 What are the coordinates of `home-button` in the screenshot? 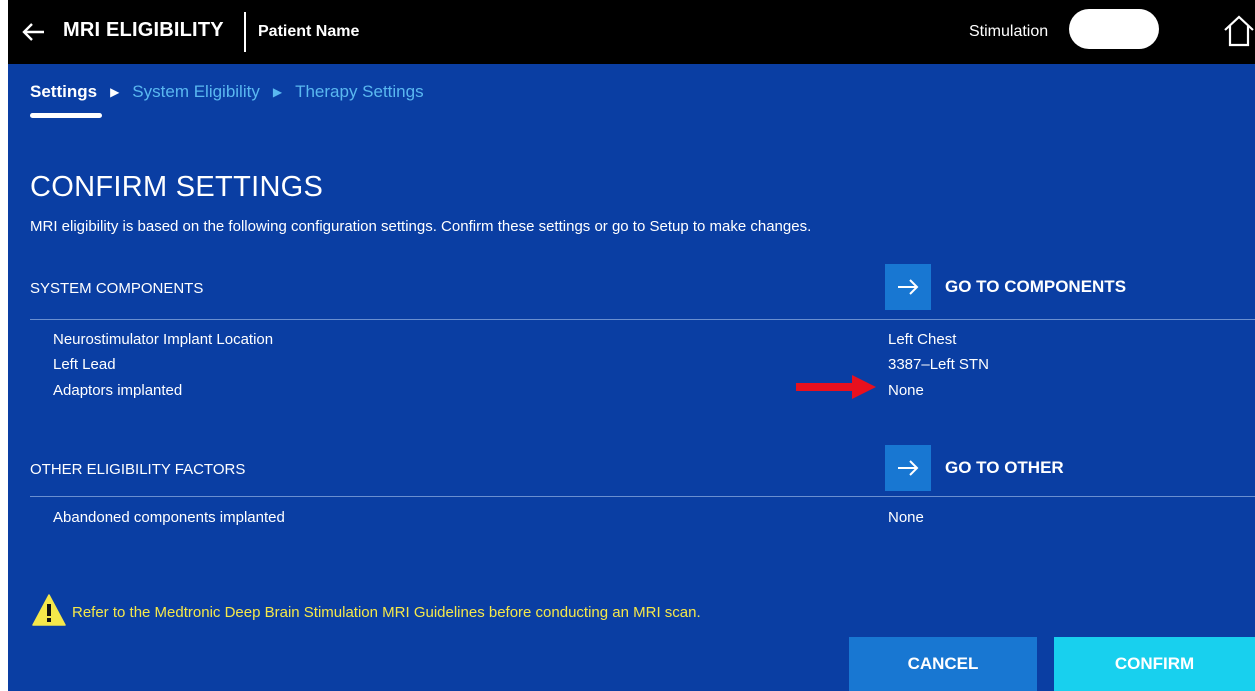 It's located at (1238, 31).